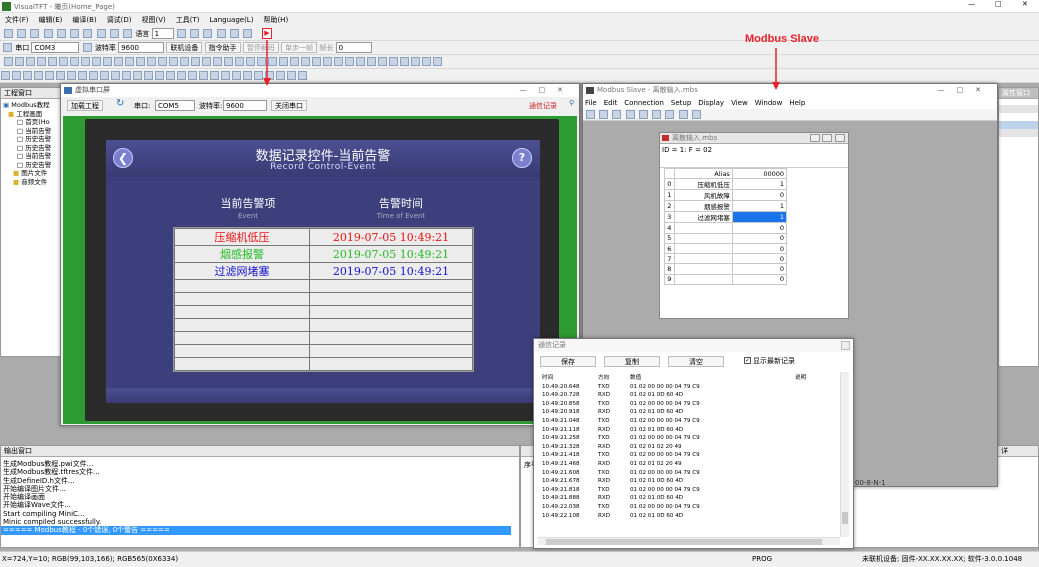 The width and height of the screenshot is (1039, 567). What do you see at coordinates (267, 82) in the screenshot?
I see `arrow-head-virtual` at bounding box center [267, 82].